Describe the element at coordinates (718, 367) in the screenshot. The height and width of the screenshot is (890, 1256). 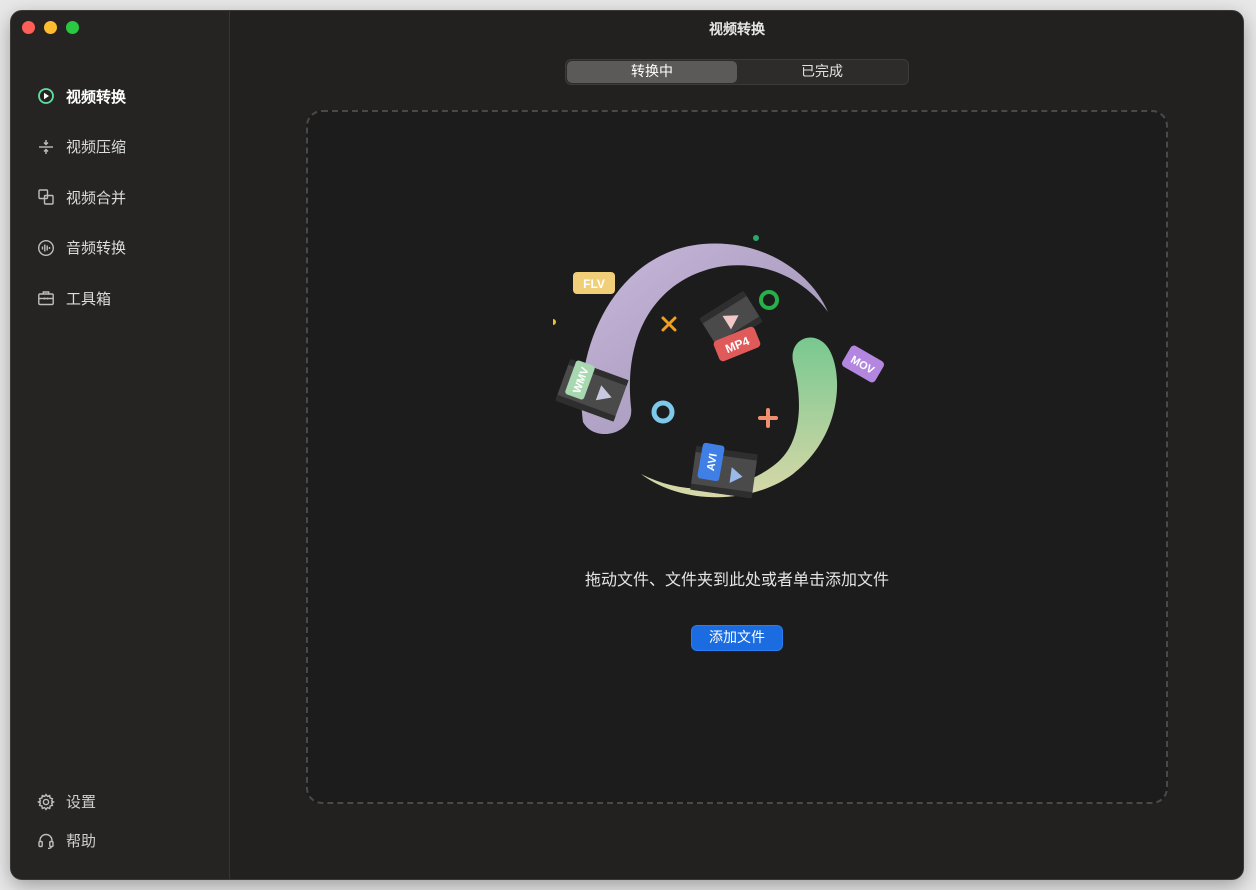
I see `format-illustration: FLV MP4 MOV WMV AVI` at that location.